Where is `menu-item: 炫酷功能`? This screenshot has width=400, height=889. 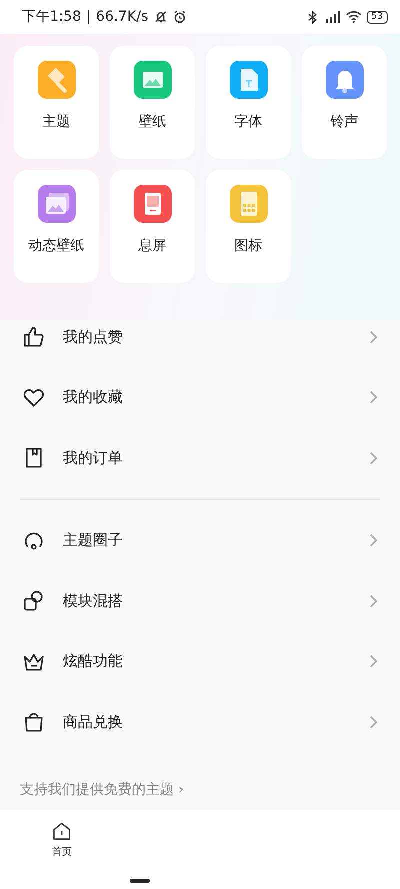 menu-item: 炫酷功能 is located at coordinates (200, 662).